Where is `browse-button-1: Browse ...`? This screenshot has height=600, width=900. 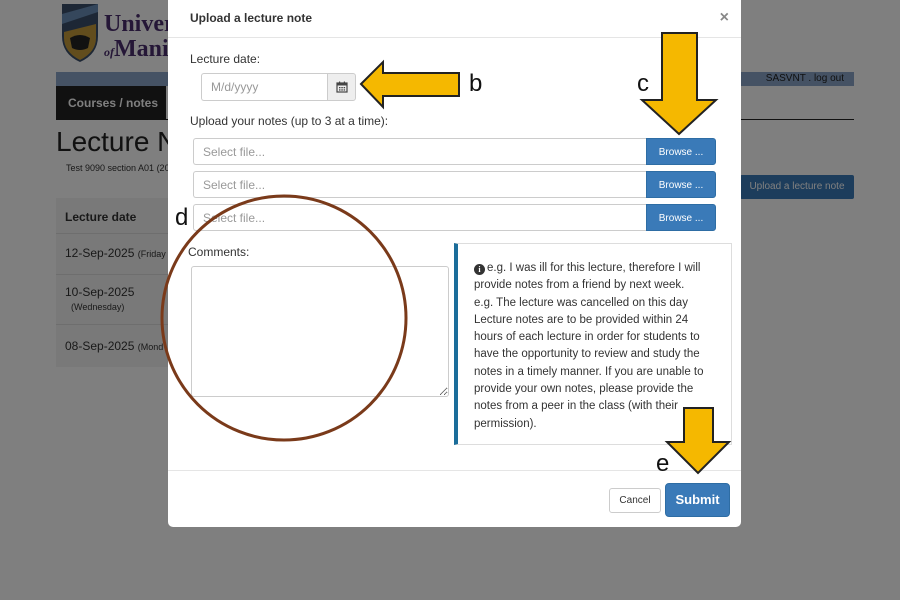
browse-button-1: Browse ... is located at coordinates (681, 151).